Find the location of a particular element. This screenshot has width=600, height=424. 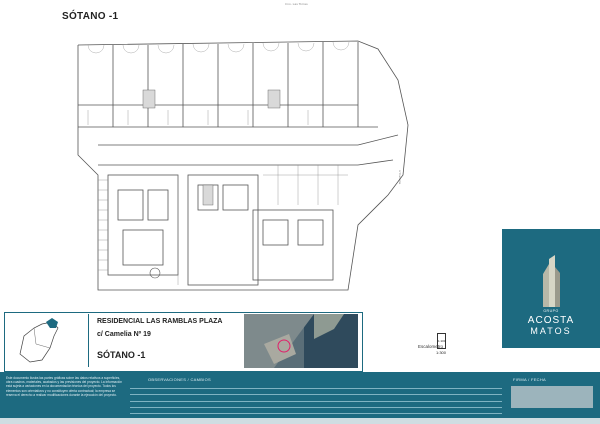

logo-subtitle: GRUPO is located at coordinates (551, 311).